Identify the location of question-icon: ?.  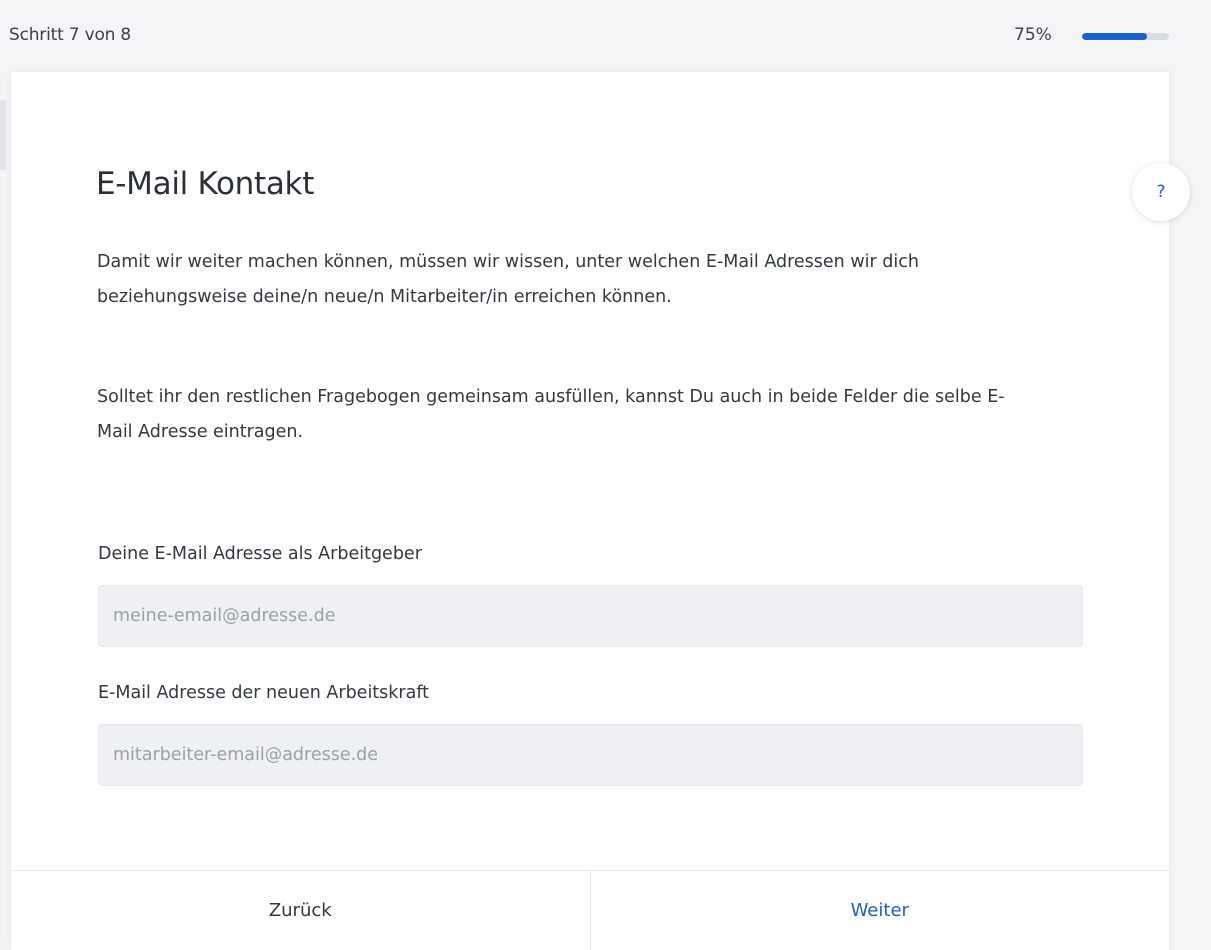
(1161, 192).